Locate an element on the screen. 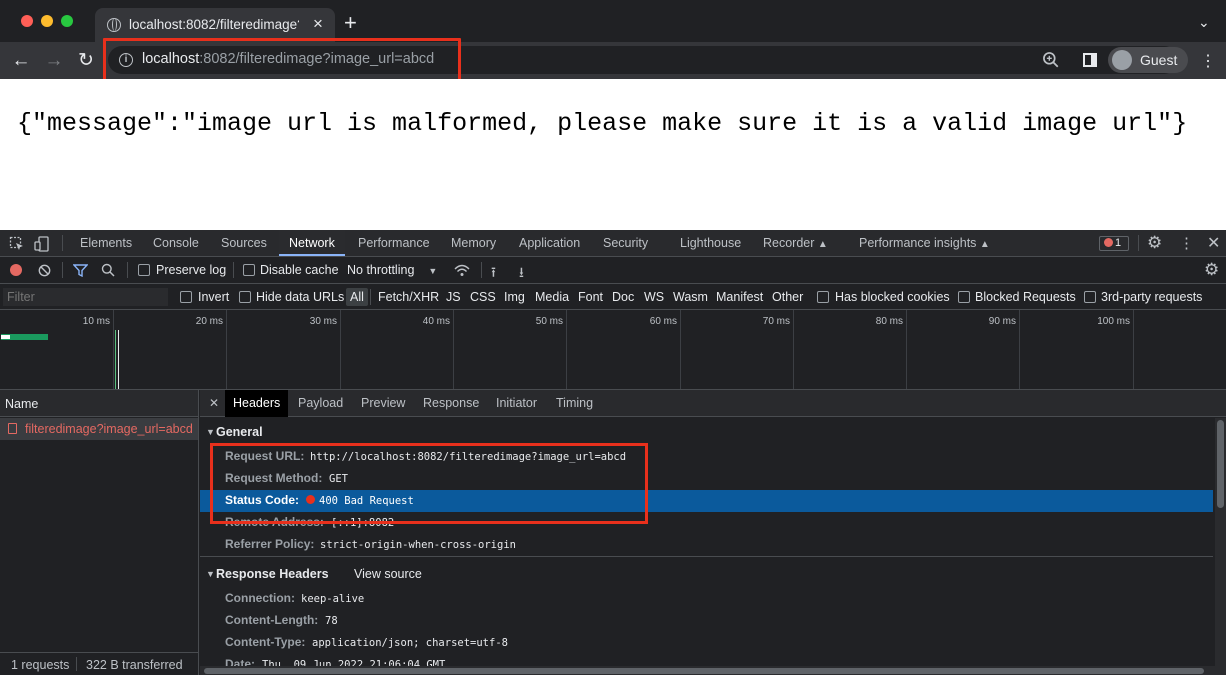 The width and height of the screenshot is (1226, 675). referrer-policy-value: strict-origin-when-cross-origin is located at coordinates (418, 545).